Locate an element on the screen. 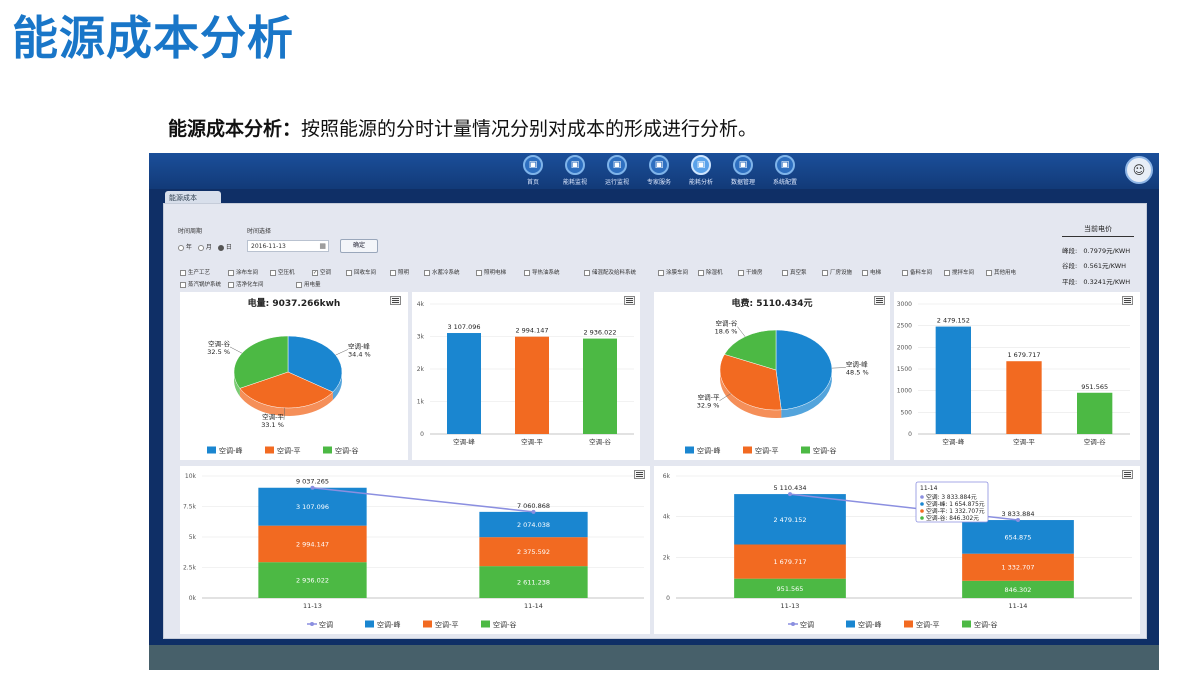 This screenshot has height=683, width=1185. calendar-icon: ▦ is located at coordinates (322, 246).